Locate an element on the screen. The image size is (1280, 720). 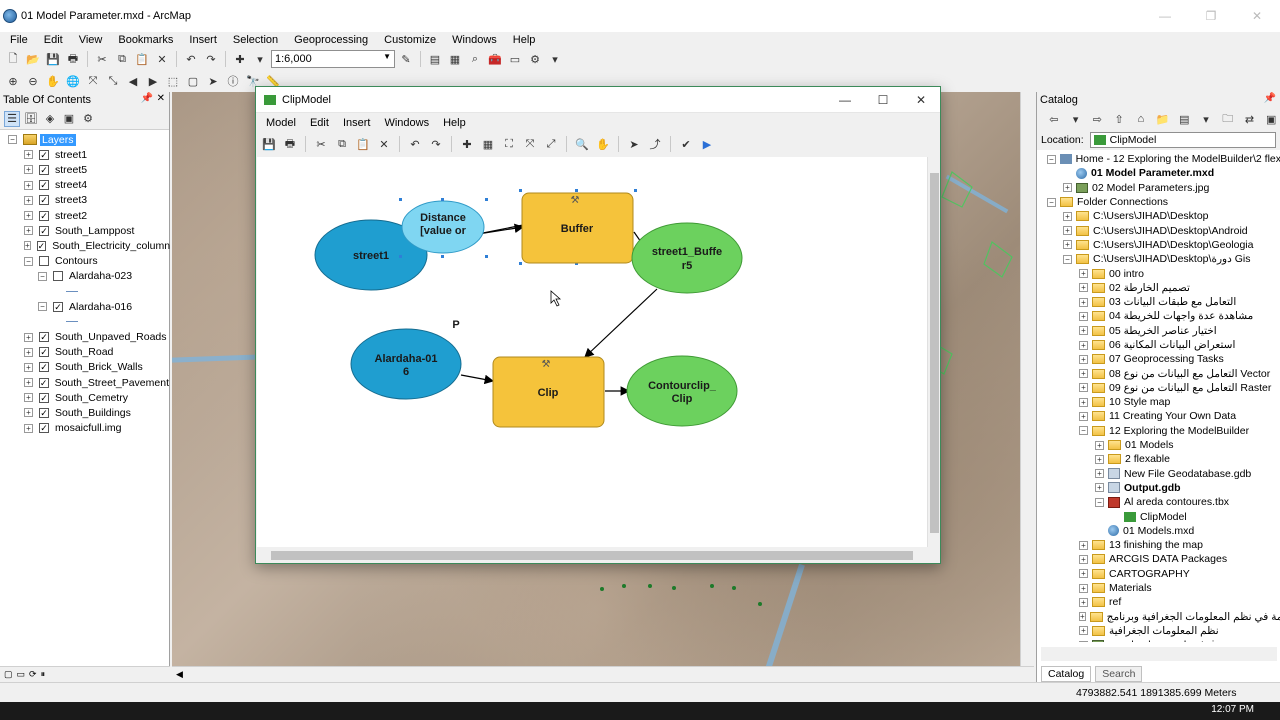
catalog-tree-item: +01 Models is located at coordinates (1158, 445).